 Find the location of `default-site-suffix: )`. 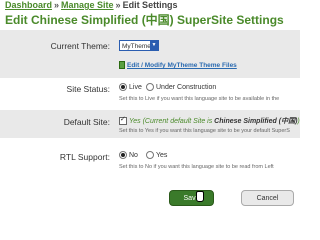

default-site-suffix: ) is located at coordinates (298, 121).